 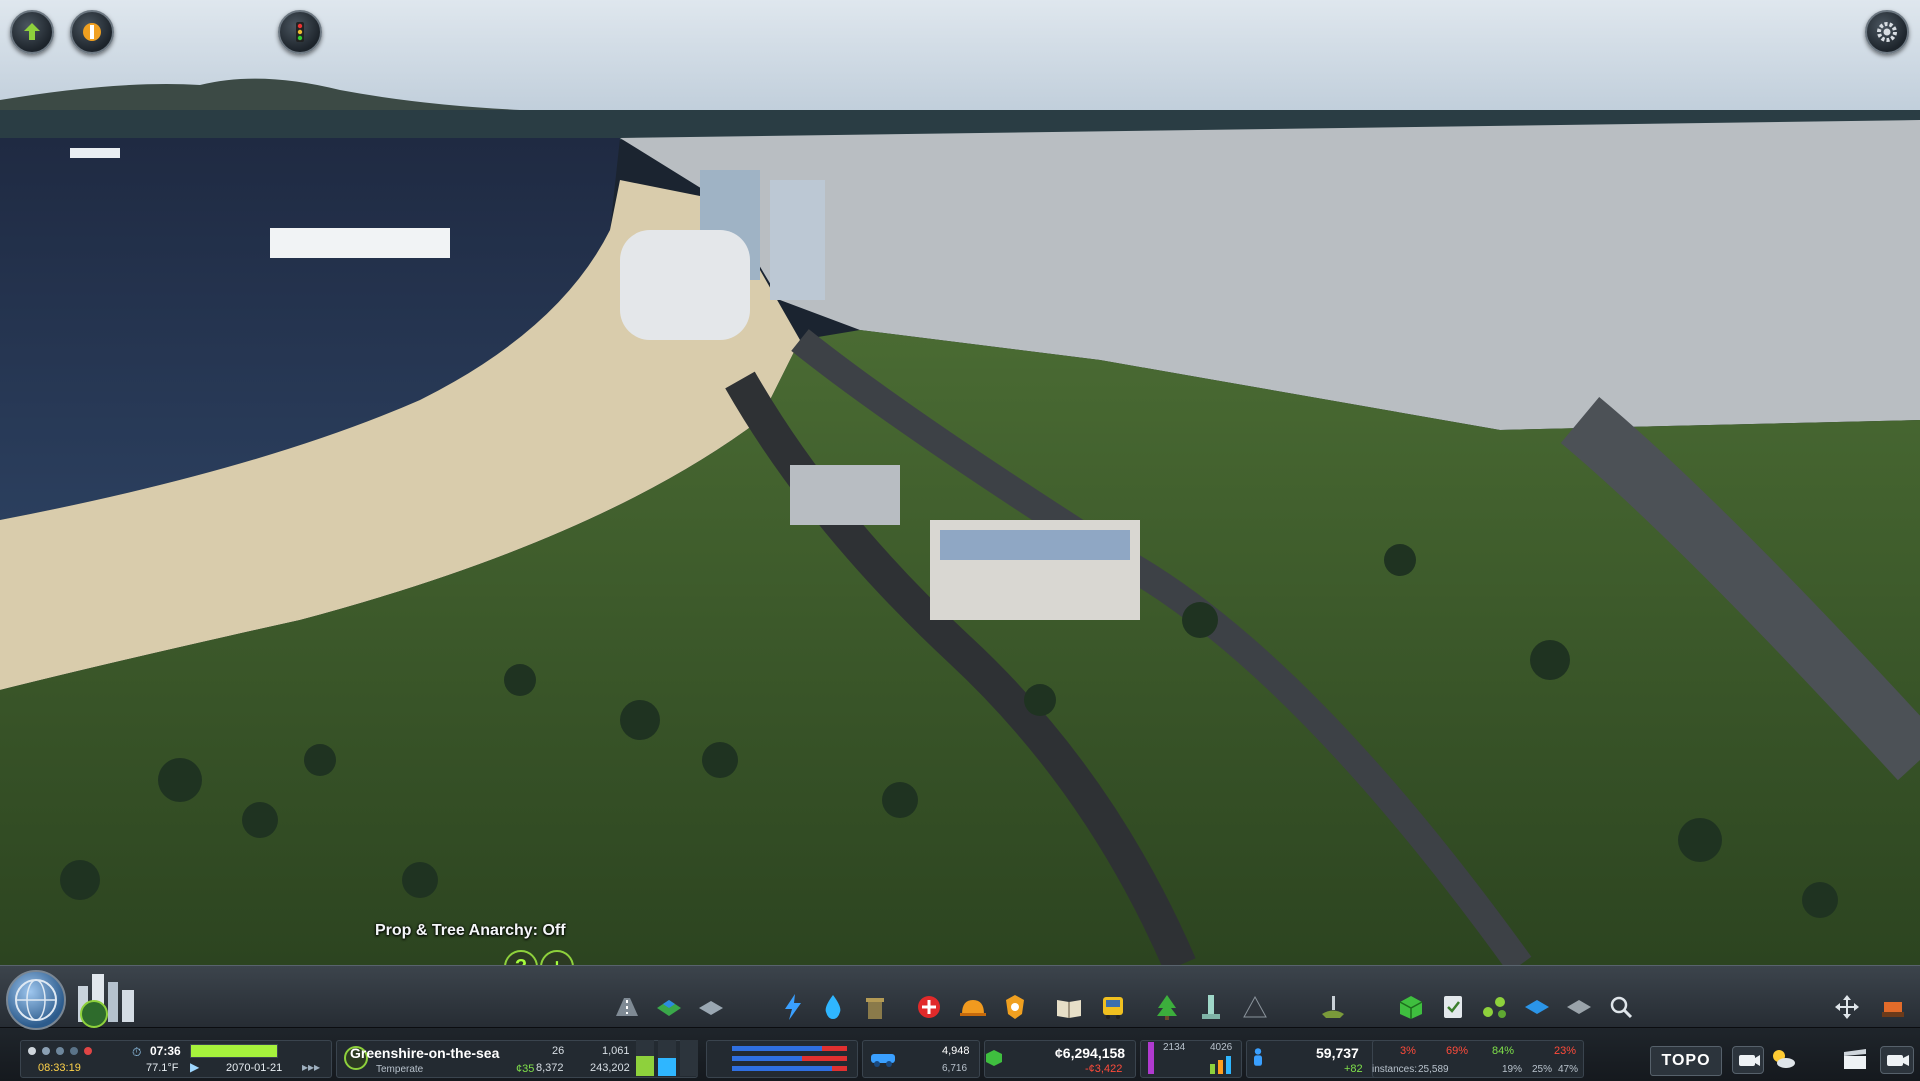 I want to click on districts-tool, so click(x=711, y=1007).